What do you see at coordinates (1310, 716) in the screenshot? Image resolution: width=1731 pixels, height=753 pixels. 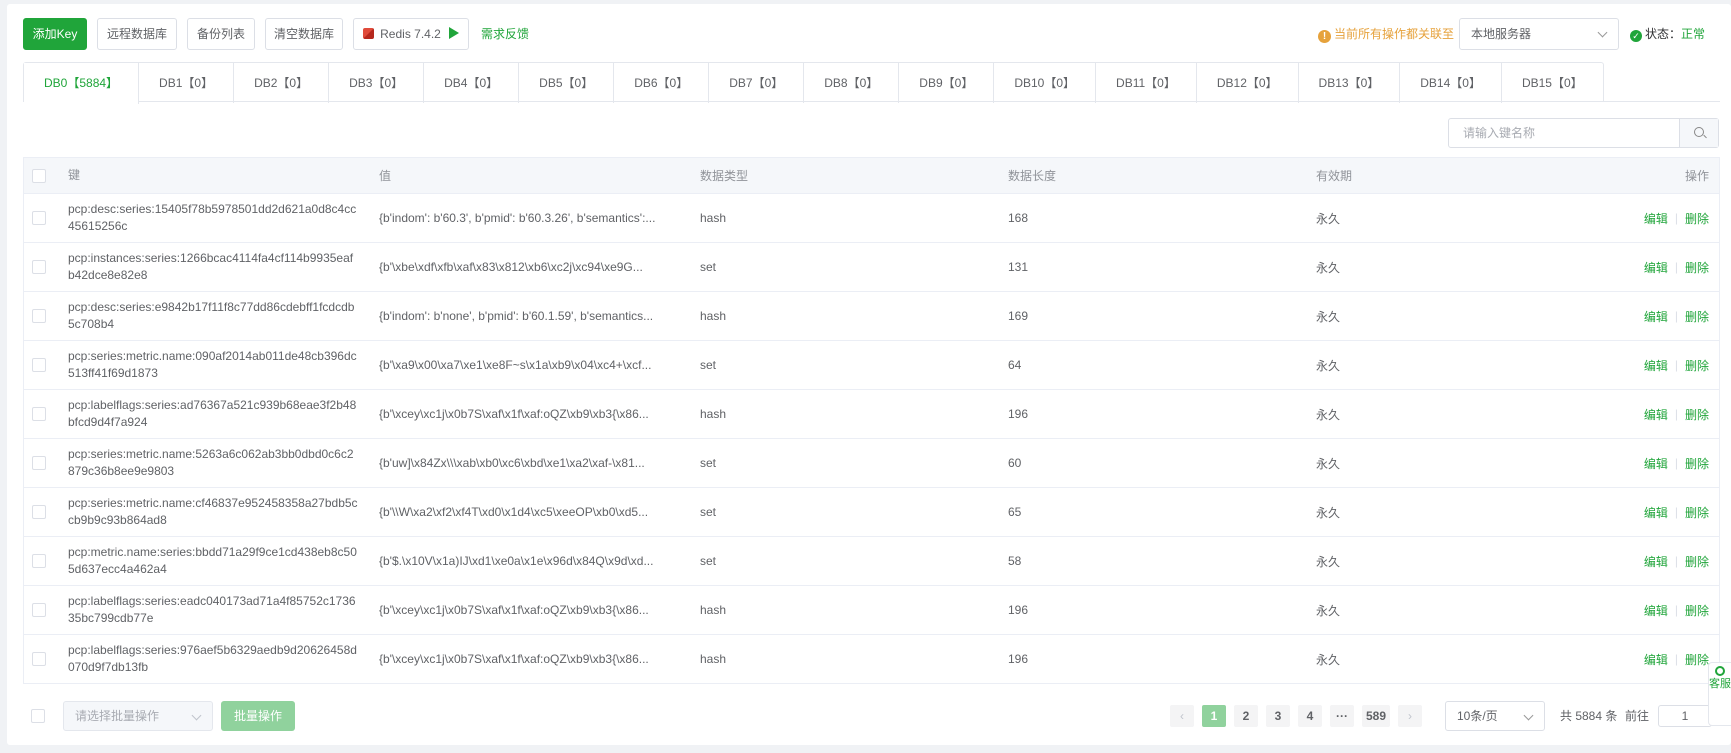 I see `page-4: 4` at bounding box center [1310, 716].